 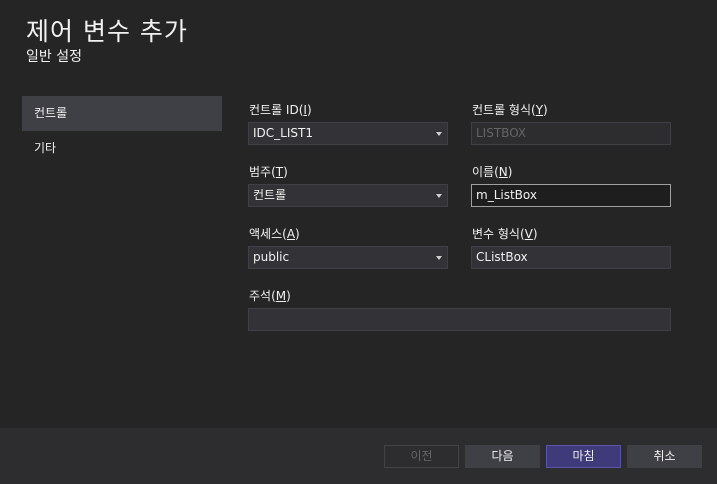 What do you see at coordinates (348, 195) in the screenshot?
I see `category-combobox: 컨트롤` at bounding box center [348, 195].